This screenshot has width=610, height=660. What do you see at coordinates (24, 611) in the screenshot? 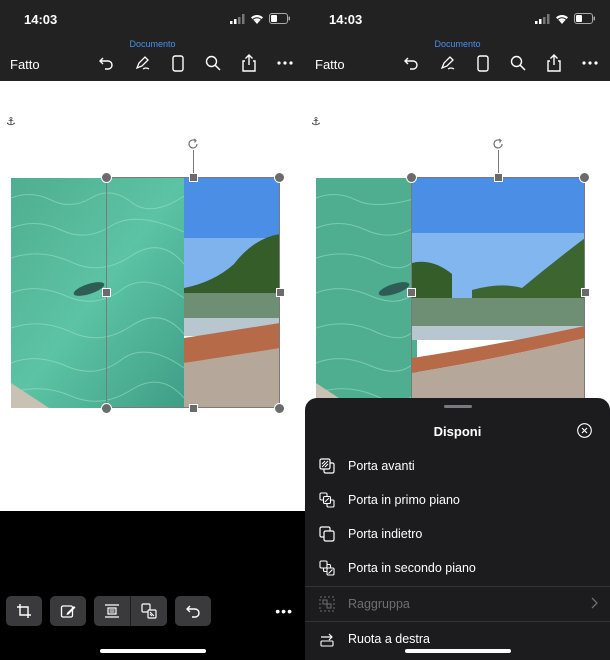
I see `crop-icon` at bounding box center [24, 611].